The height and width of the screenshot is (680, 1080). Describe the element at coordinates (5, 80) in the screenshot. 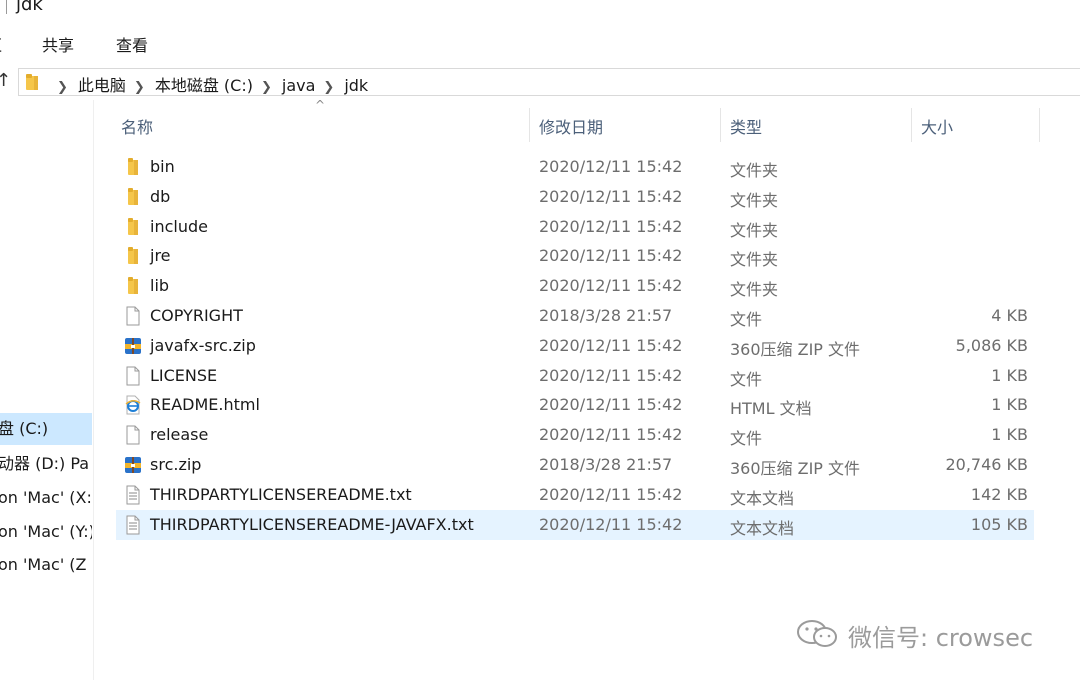

I see `up-arrow-icon: ↑` at that location.